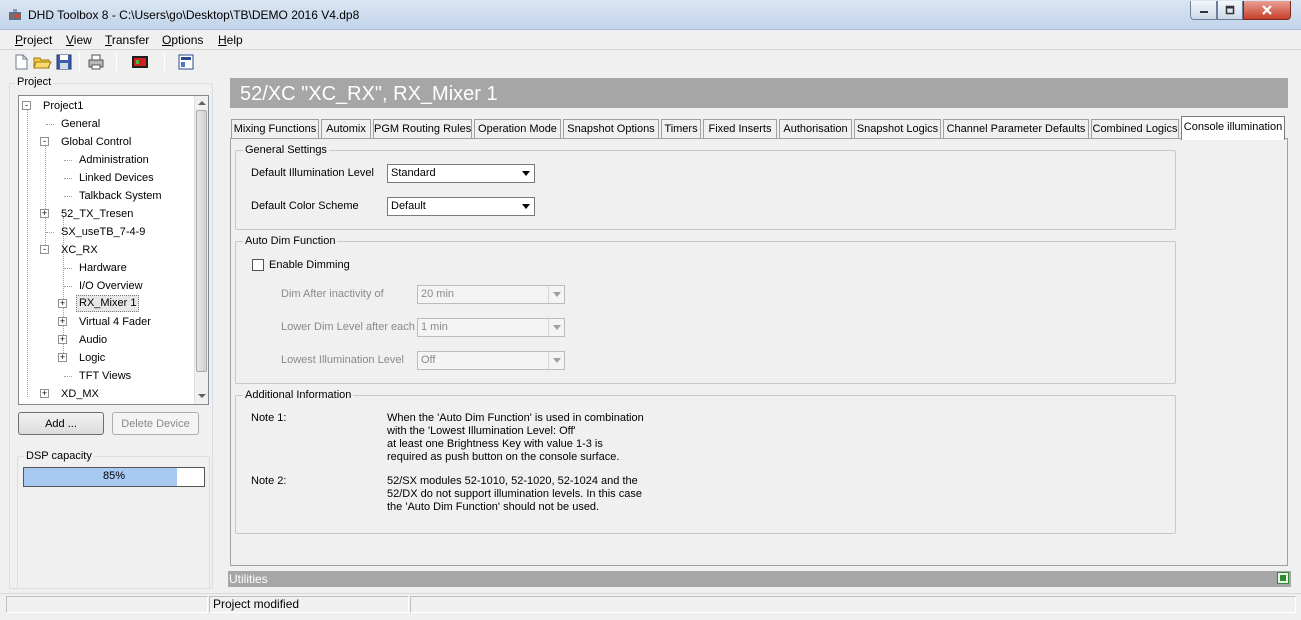  I want to click on toolbar-separator, so click(79, 62).